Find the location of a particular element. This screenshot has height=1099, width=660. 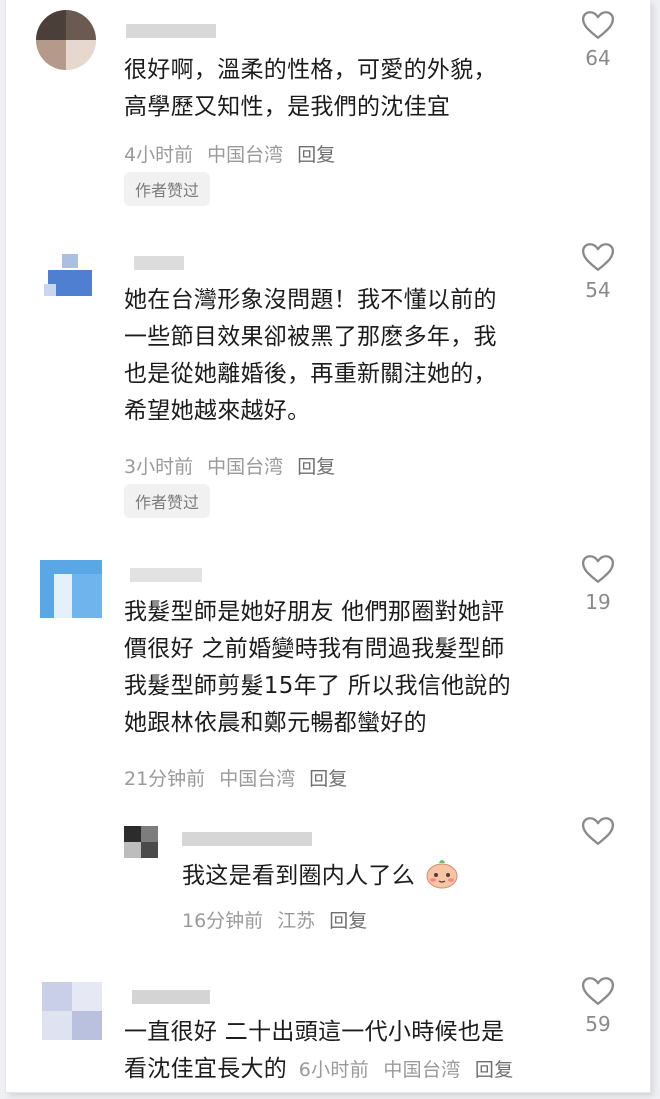

like-count: 54 is located at coordinates (598, 290).